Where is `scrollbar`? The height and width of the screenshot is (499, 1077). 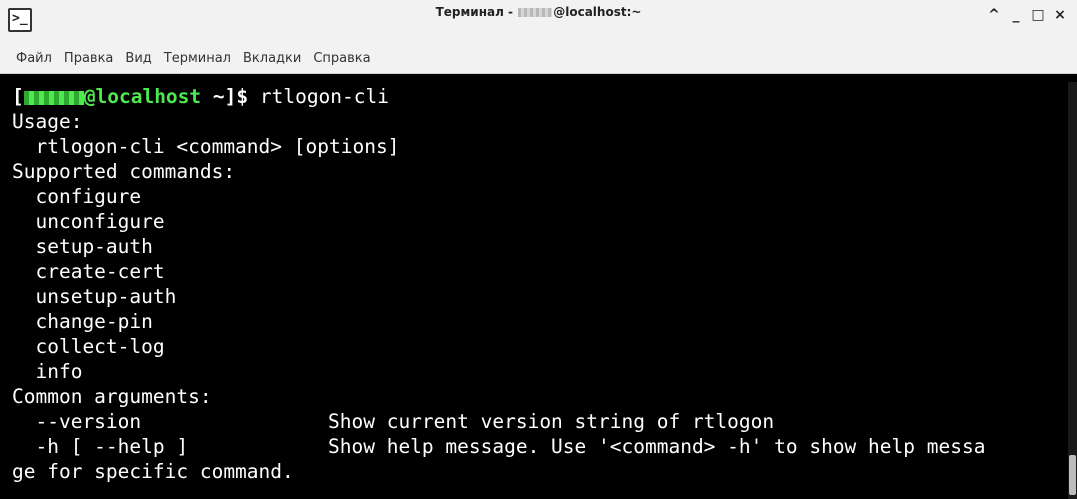
scrollbar is located at coordinates (1072, 290).